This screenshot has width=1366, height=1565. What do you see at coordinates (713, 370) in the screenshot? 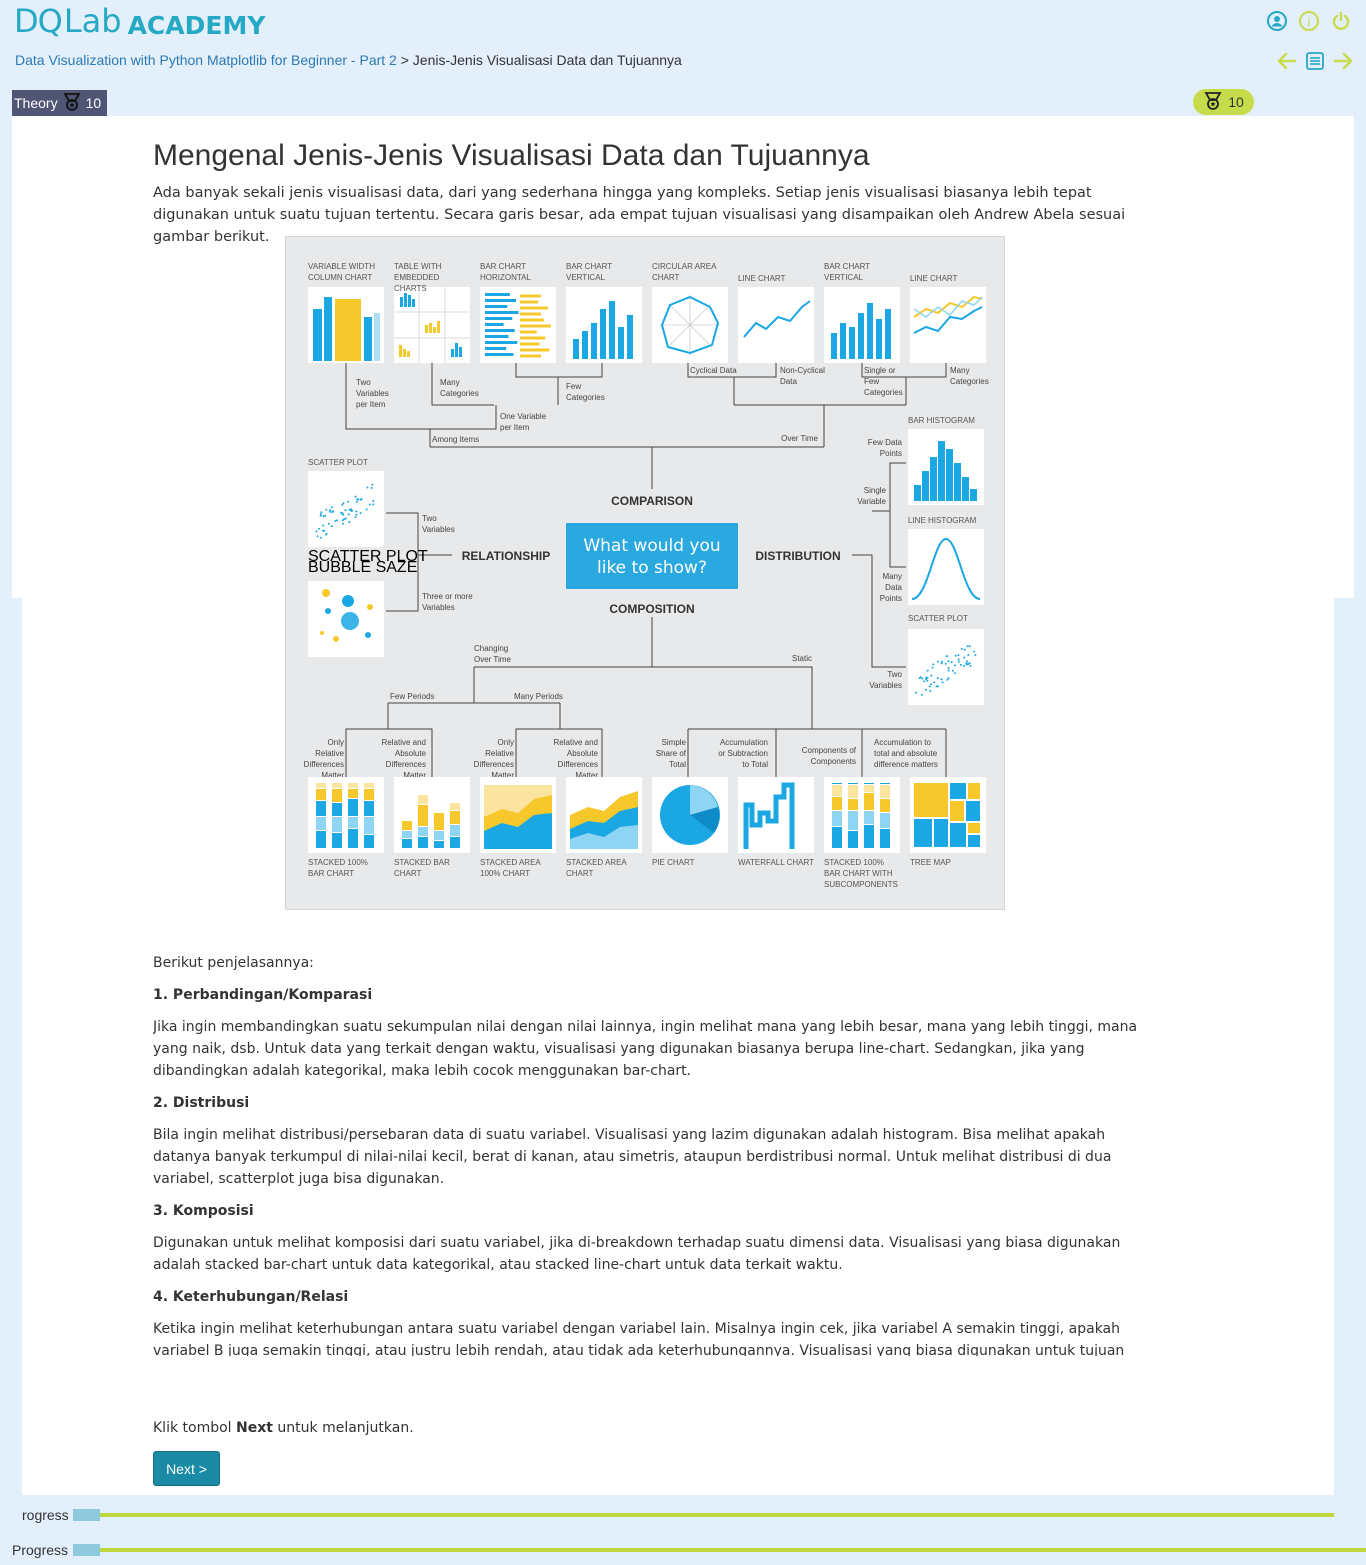
I see `branch-label: Cyclical Data` at bounding box center [713, 370].